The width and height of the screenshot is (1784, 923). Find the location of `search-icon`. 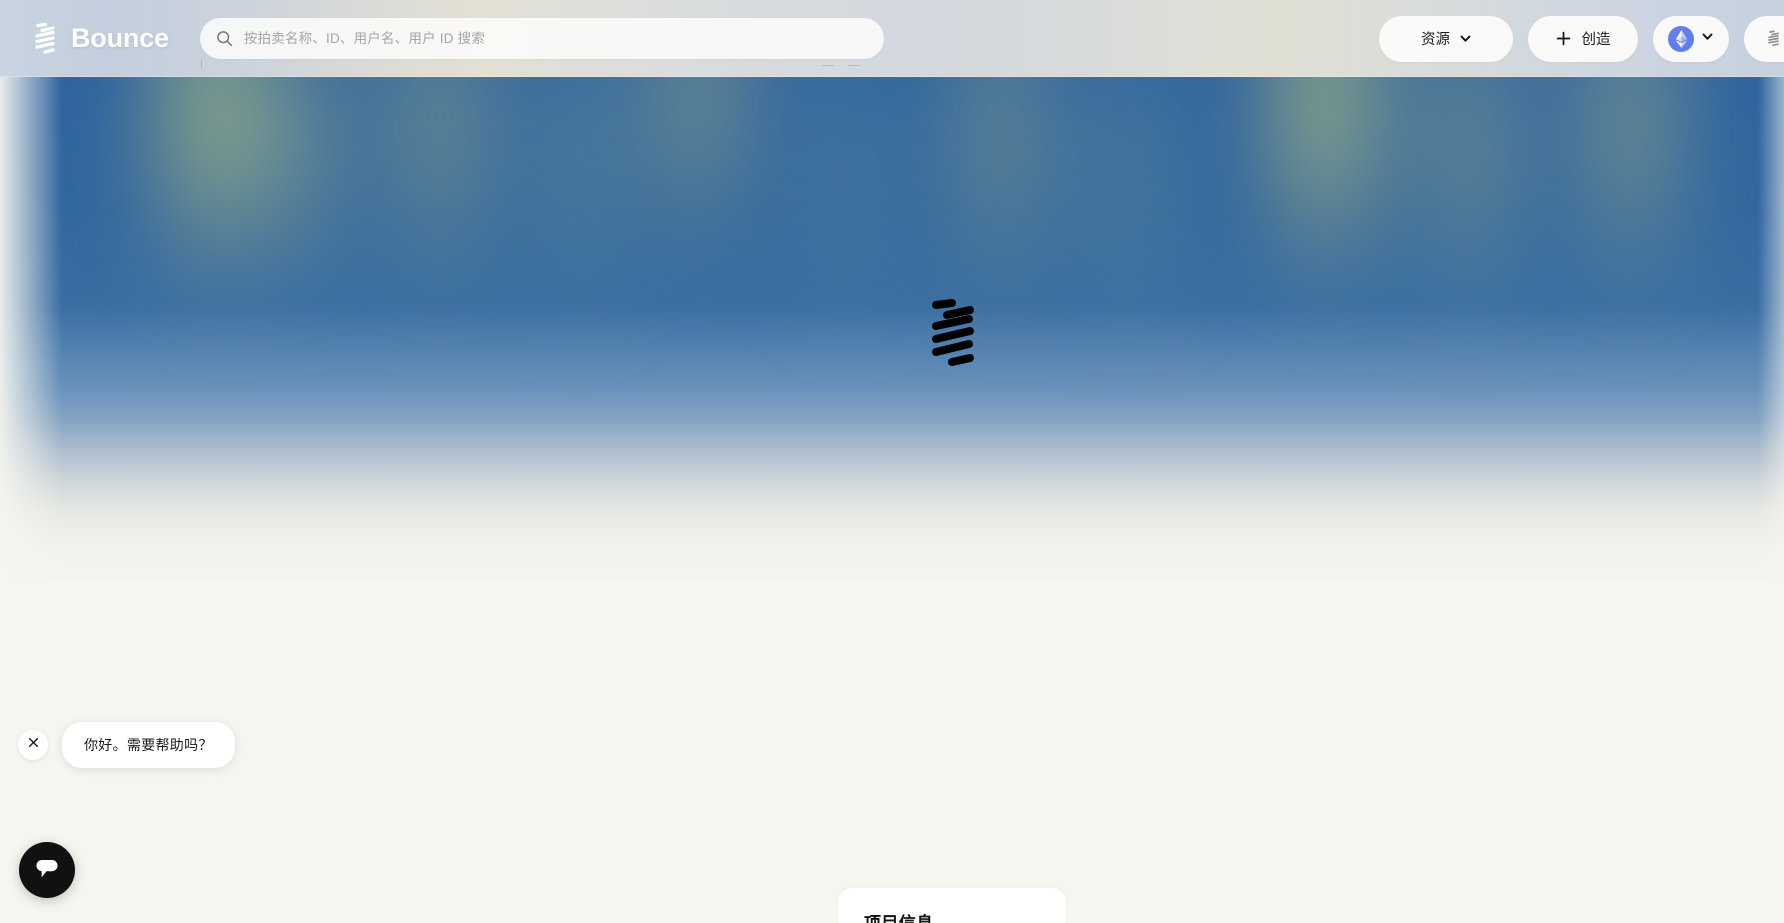

search-icon is located at coordinates (224, 38).